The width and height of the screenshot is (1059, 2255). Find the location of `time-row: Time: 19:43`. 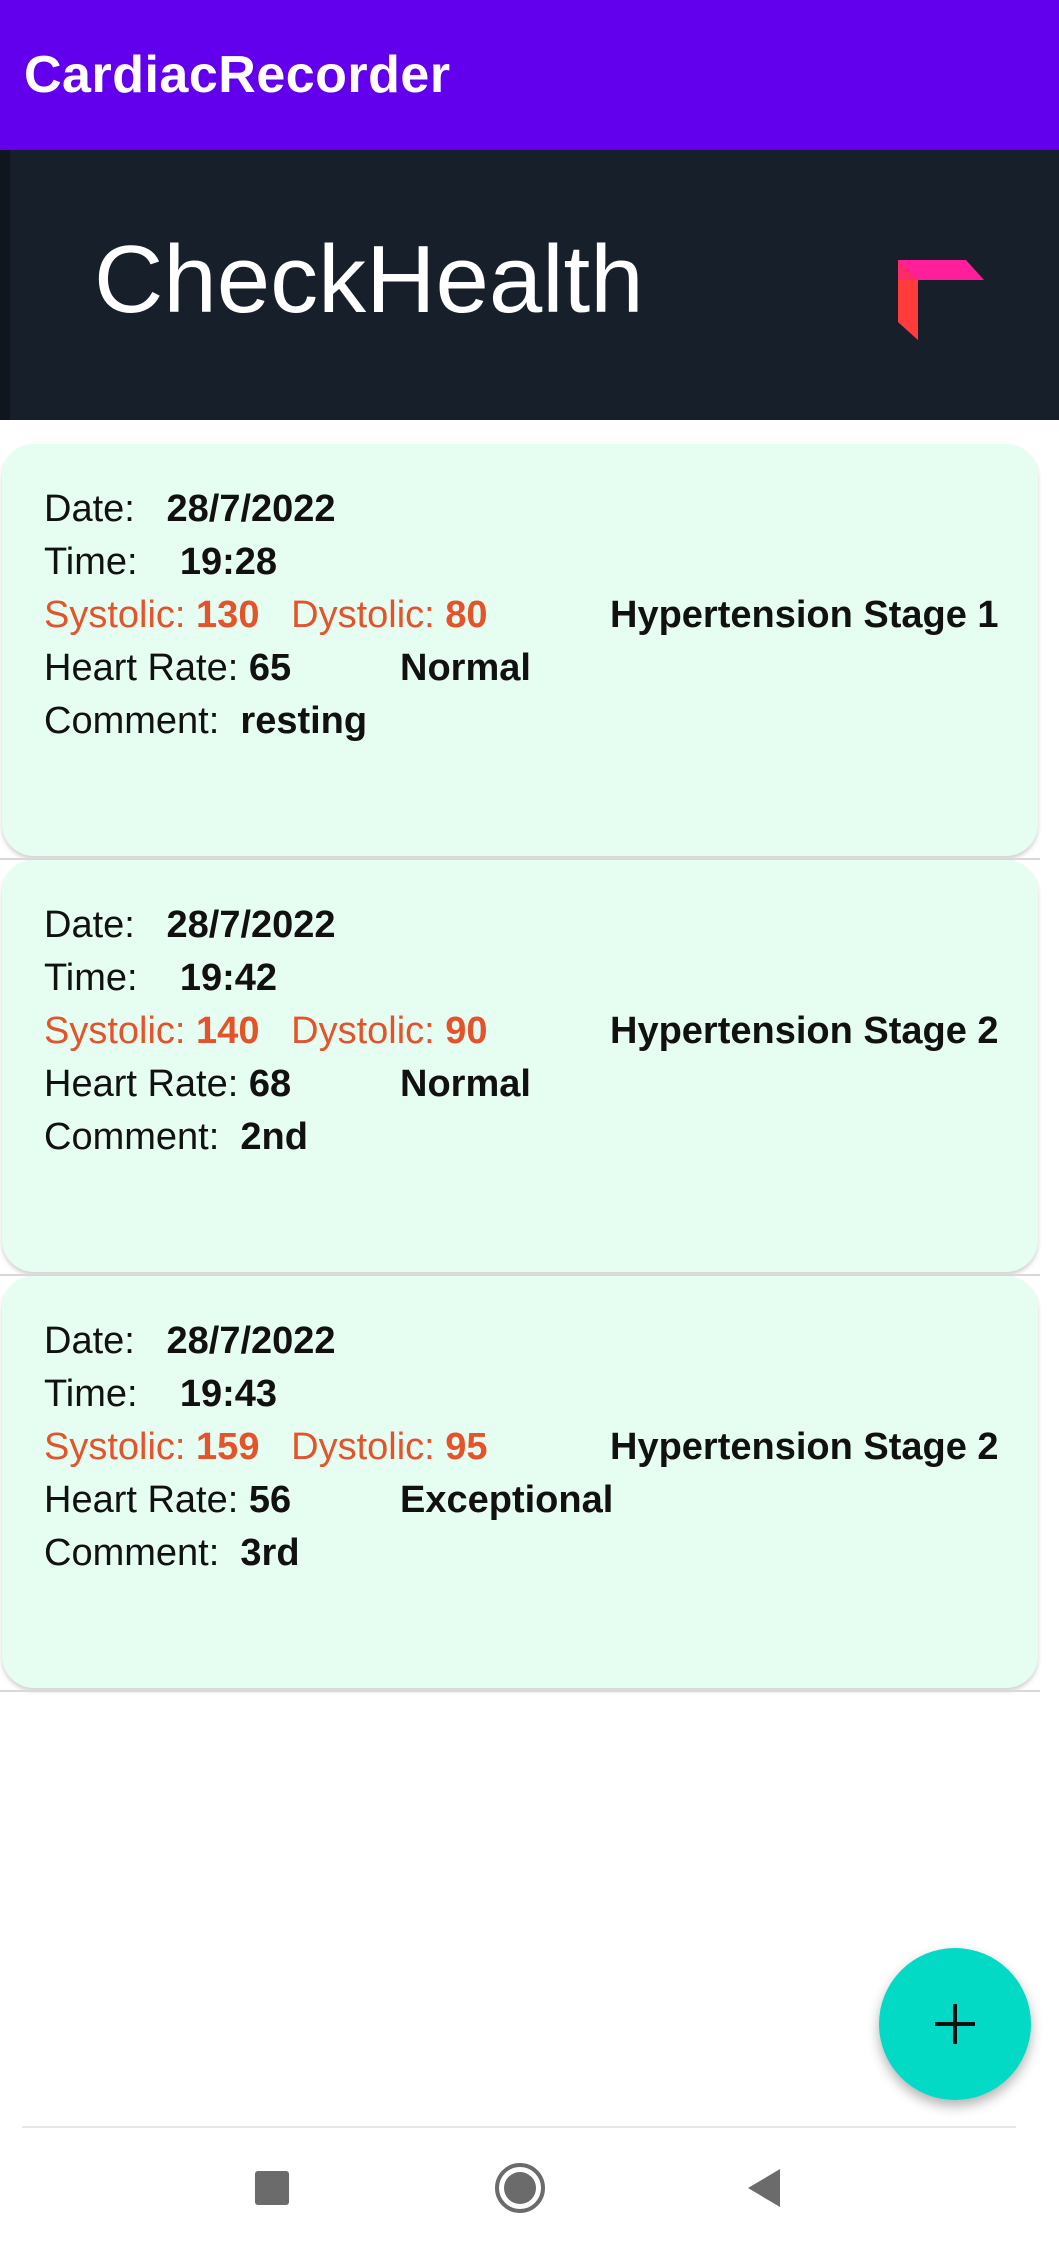

time-row: Time: 19:43 is located at coordinates (160, 1394).